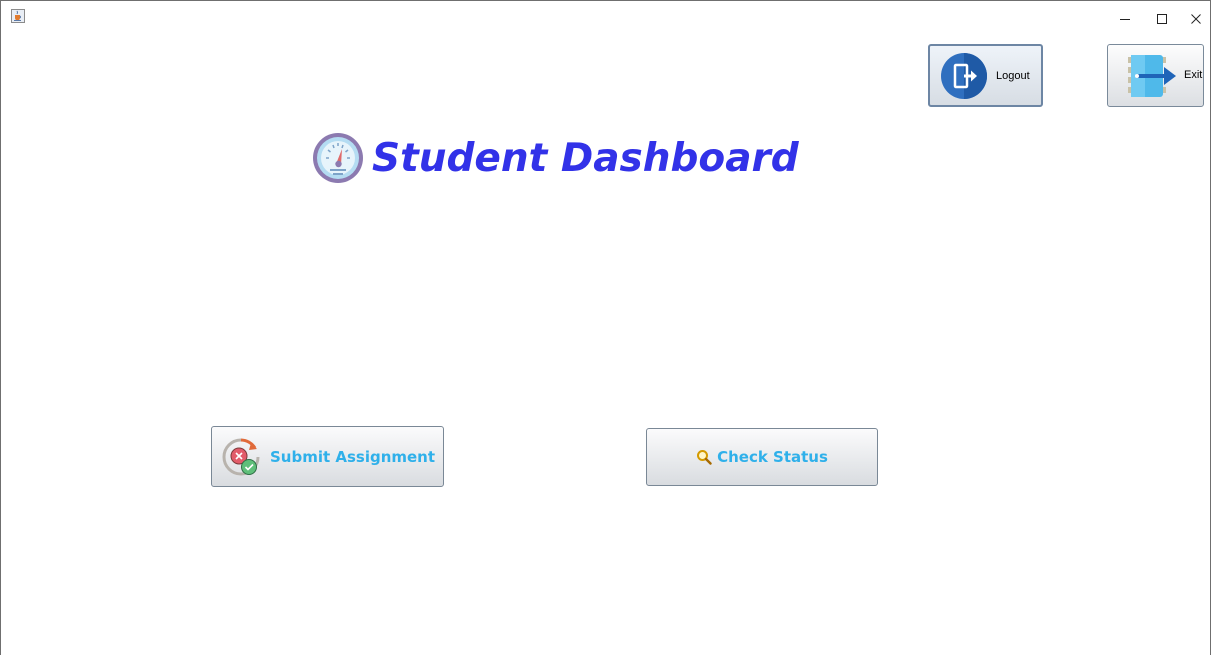  Describe the element at coordinates (605, 16) in the screenshot. I see `title-bar` at that location.